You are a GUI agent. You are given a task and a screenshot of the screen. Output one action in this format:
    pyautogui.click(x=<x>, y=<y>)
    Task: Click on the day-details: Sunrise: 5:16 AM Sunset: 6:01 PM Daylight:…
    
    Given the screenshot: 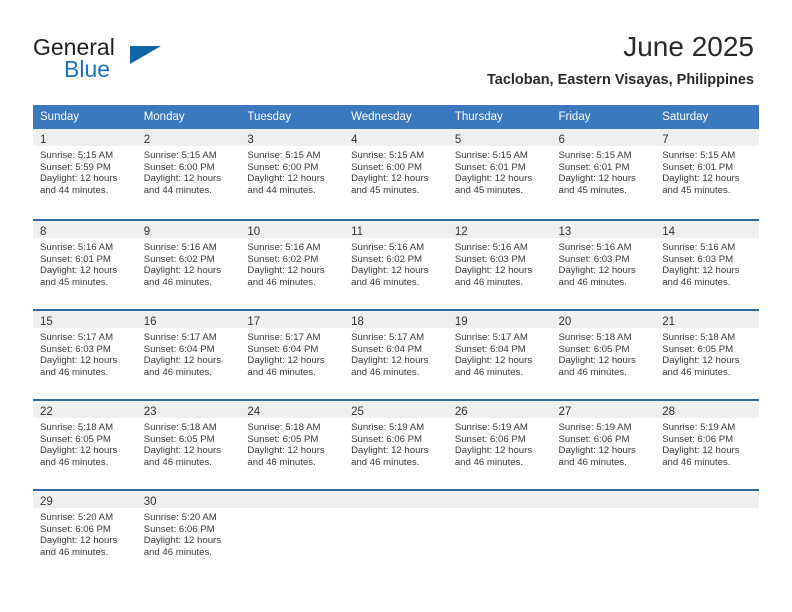 What is the action you would take?
    pyautogui.click(x=85, y=263)
    